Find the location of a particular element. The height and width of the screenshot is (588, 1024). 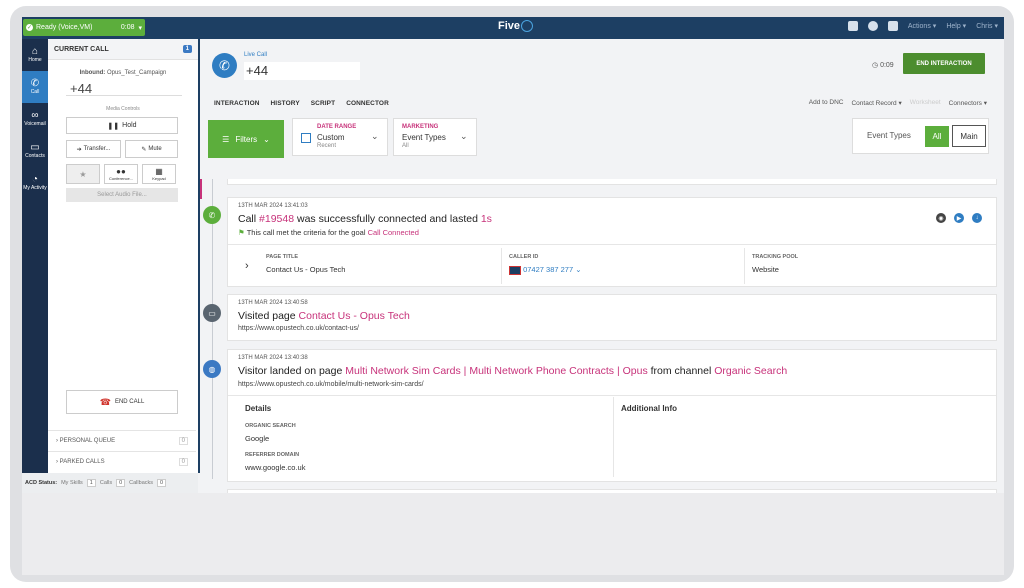

play-icon: ▶ is located at coordinates (959, 218).